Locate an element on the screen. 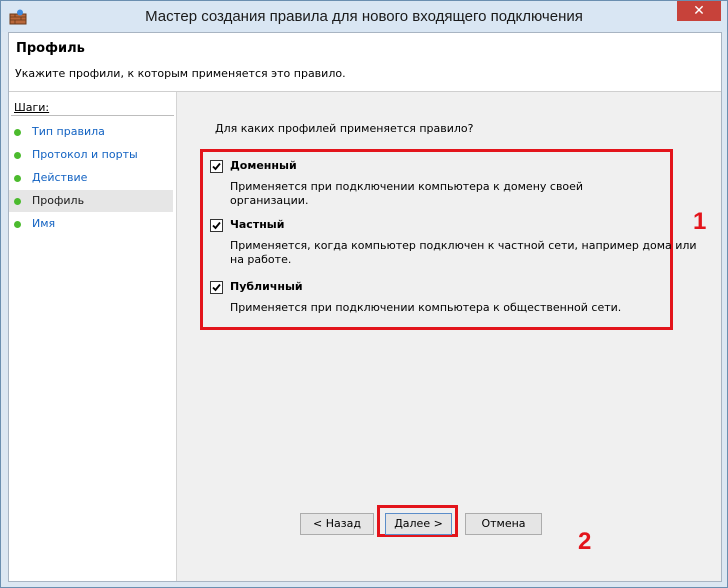 This screenshot has height=588, width=728. domain-label: Доменный is located at coordinates (263, 165).